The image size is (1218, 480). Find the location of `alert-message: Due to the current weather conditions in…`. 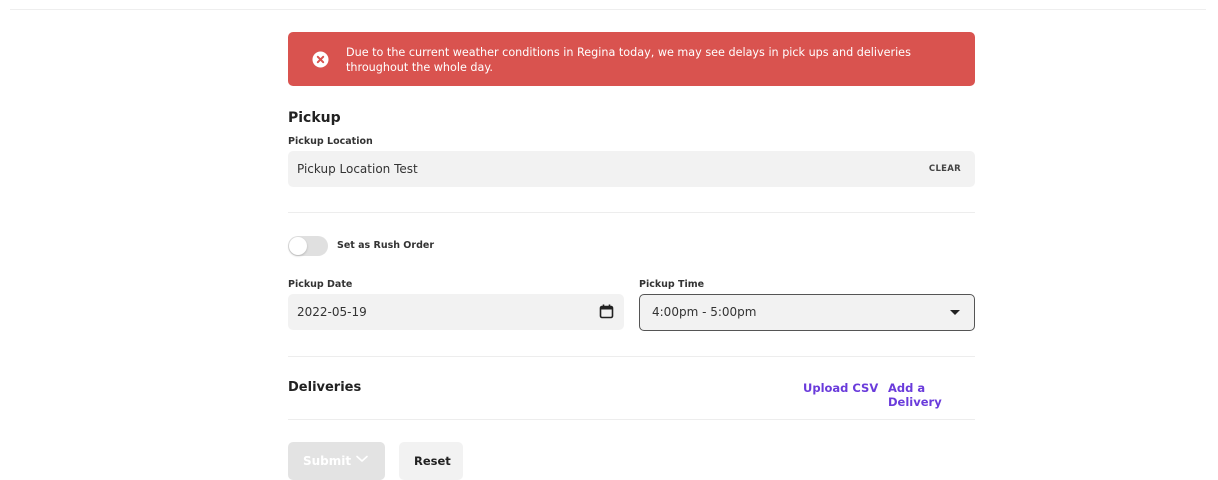

alert-message: Due to the current weather conditions in… is located at coordinates (628, 60).